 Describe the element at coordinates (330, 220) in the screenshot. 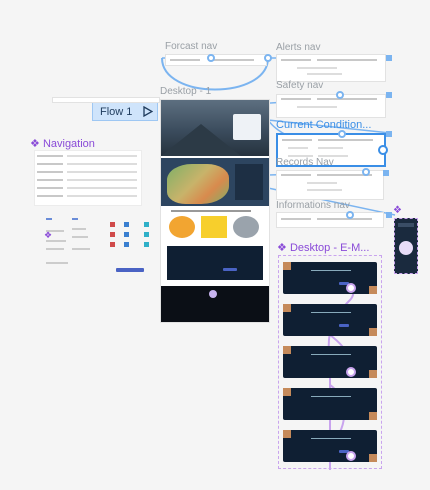

I see `frame-informations-nav` at that location.